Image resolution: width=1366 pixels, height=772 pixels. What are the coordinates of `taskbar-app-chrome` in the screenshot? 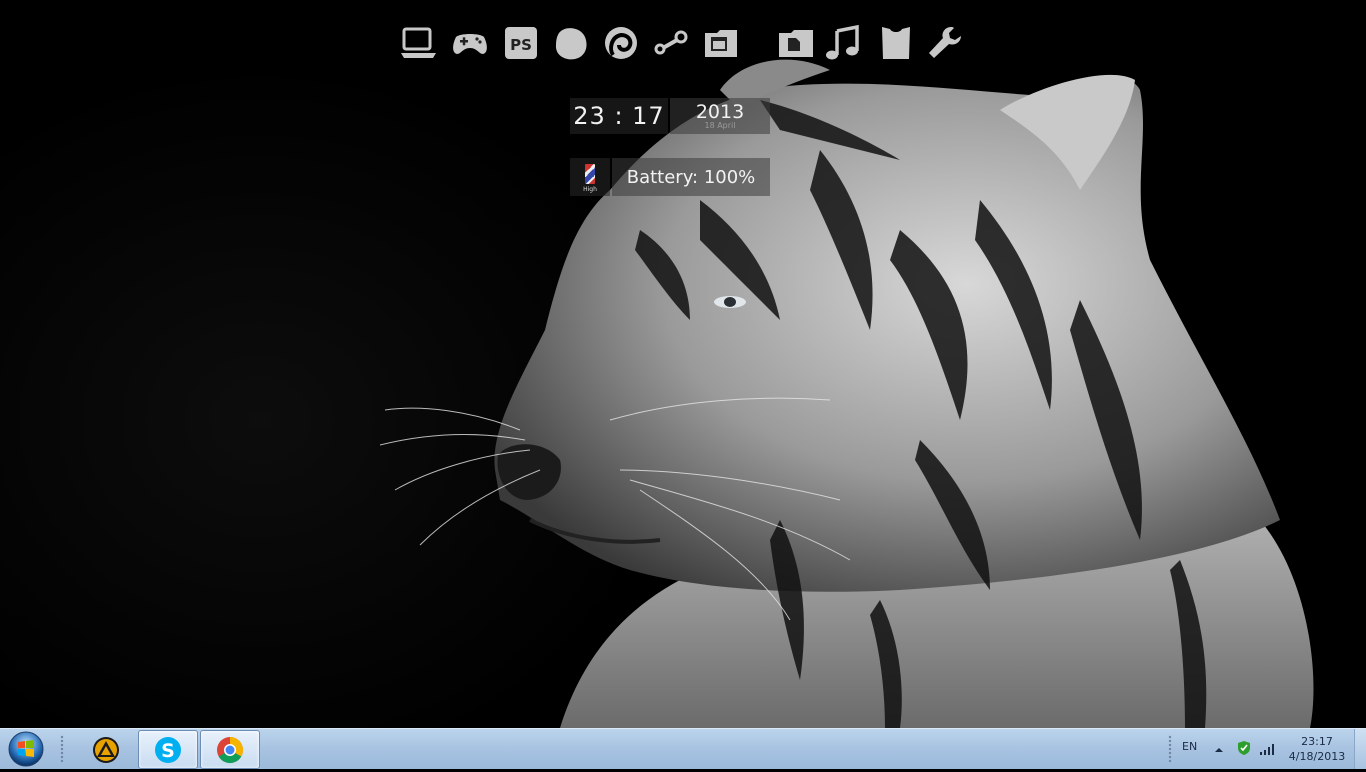 It's located at (230, 749).